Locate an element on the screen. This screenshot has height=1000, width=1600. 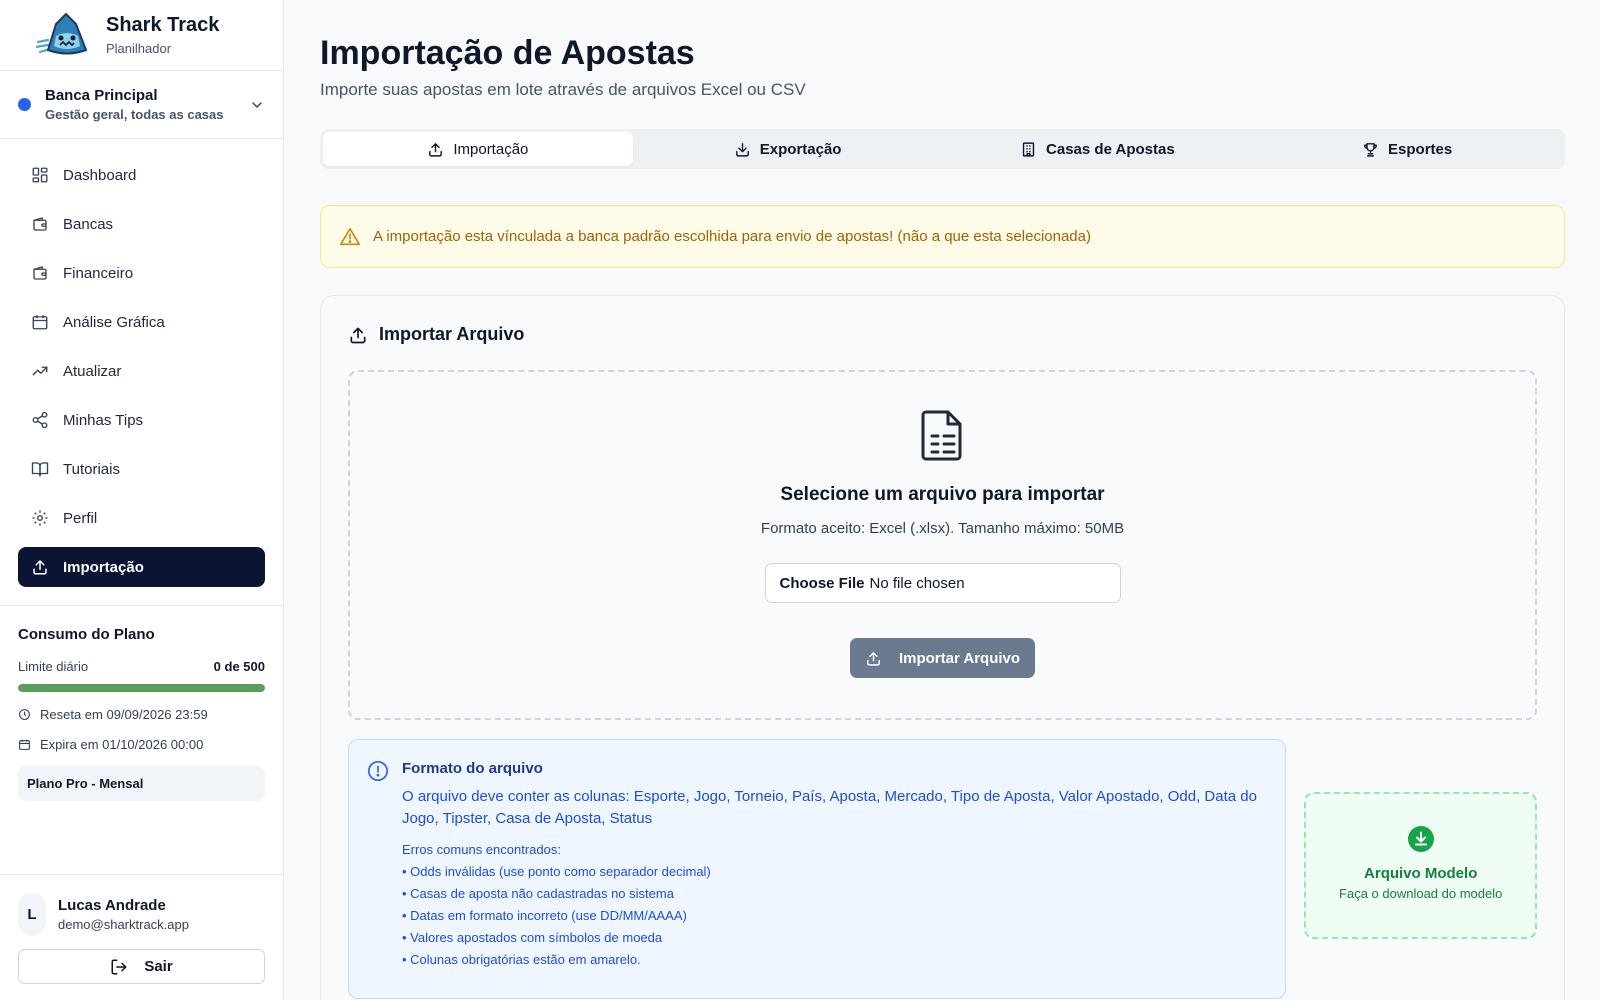
sidebar-item-atualizar: Atualizar is located at coordinates (141, 371).